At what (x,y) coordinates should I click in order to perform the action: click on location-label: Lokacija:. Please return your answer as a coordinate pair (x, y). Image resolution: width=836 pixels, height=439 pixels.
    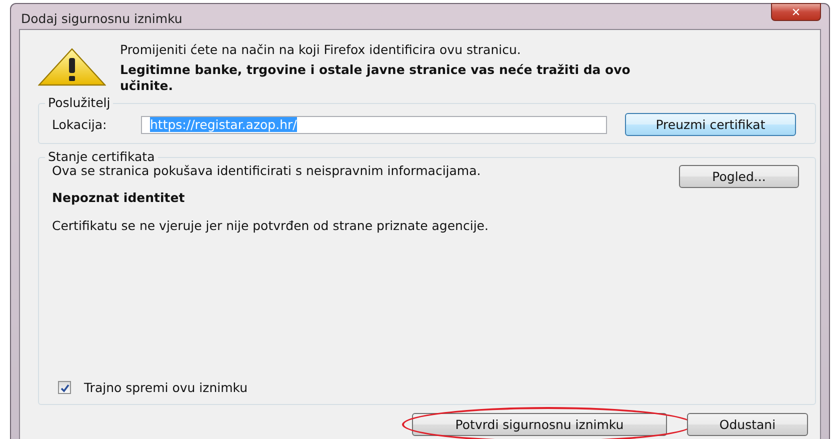
    Looking at the image, I should click on (80, 124).